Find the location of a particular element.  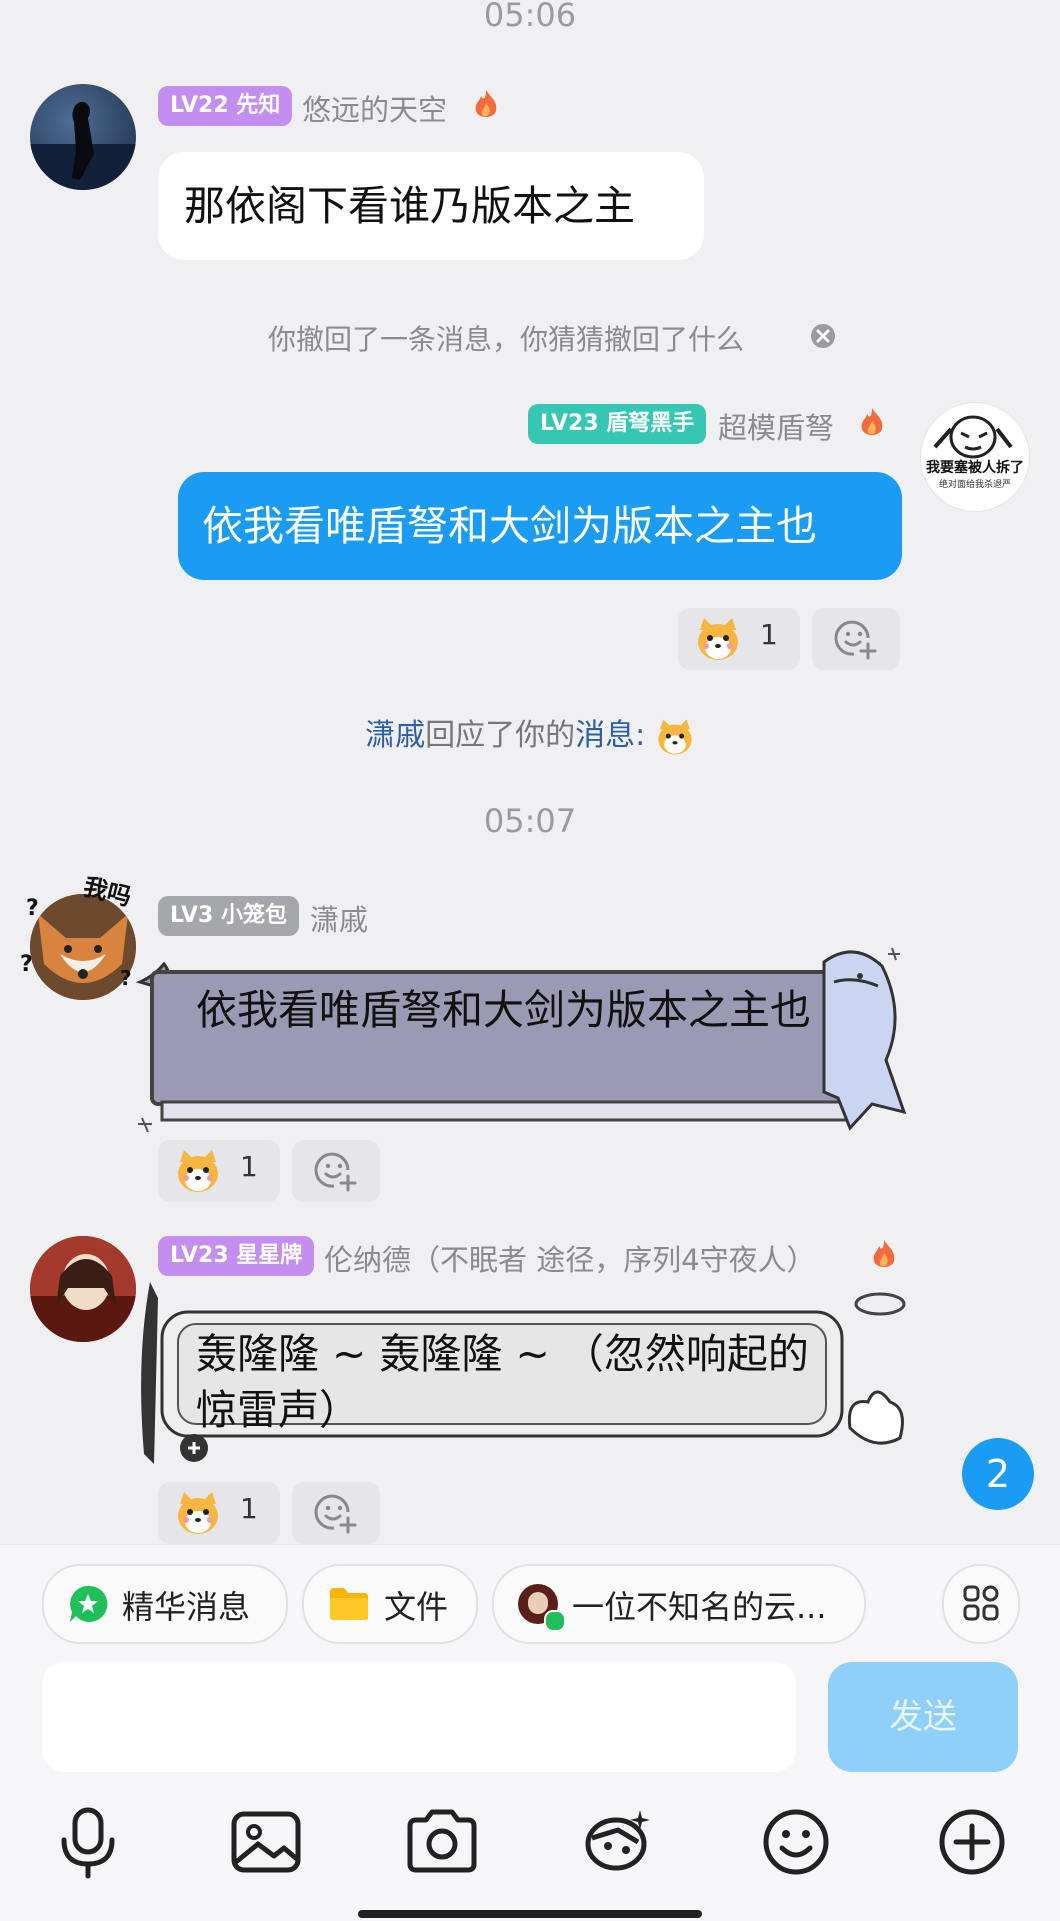

recall-text: 你撤回了一条消息，你猜猜撤回了什么 is located at coordinates (505, 339).